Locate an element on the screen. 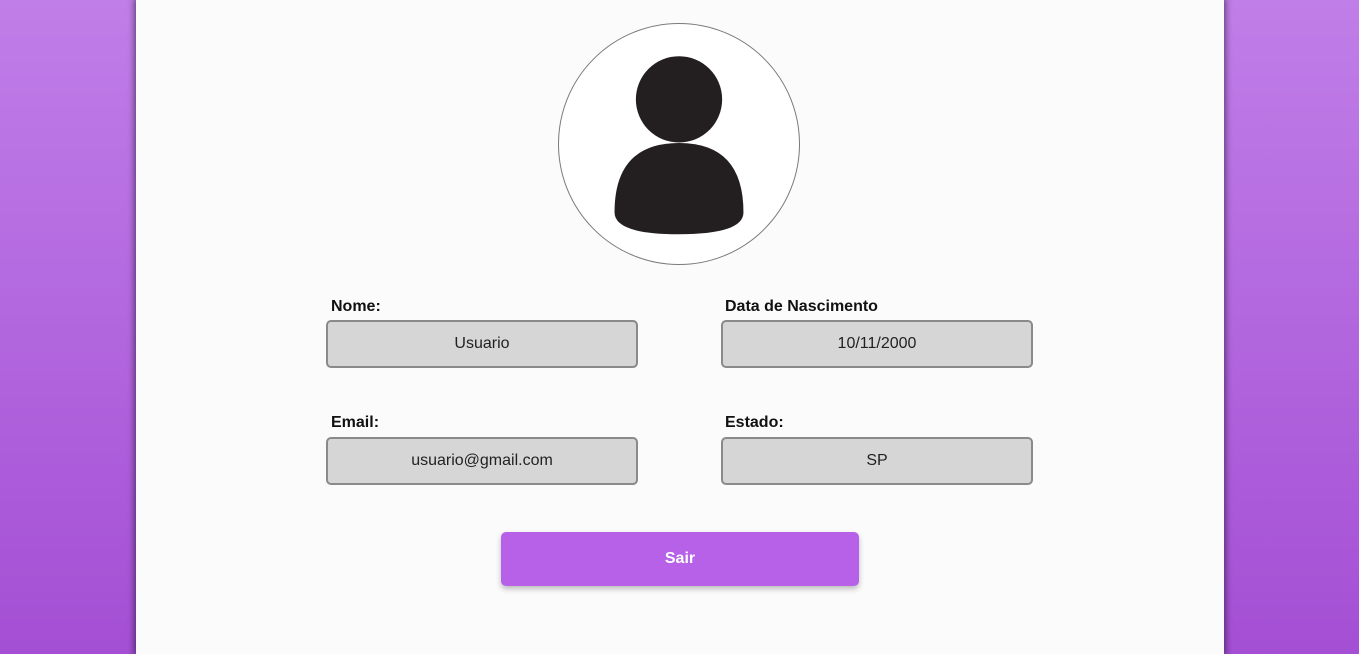  estado-label: Estado: is located at coordinates (754, 422).